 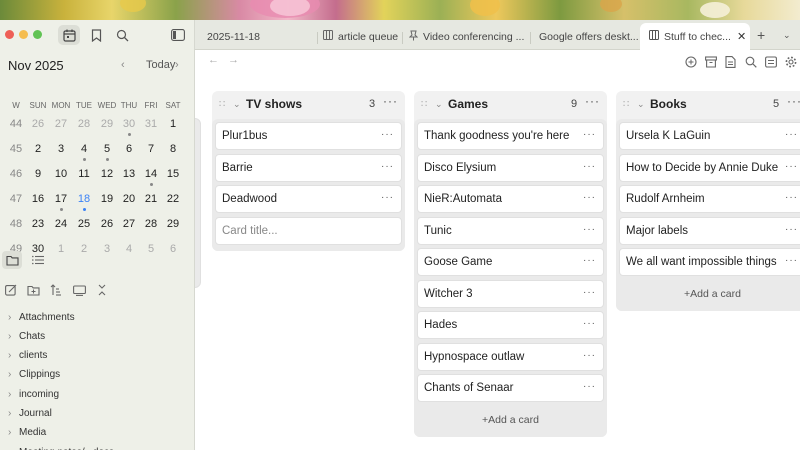 What do you see at coordinates (510, 388) in the screenshot?
I see `kanban-card: Chants of Senaar ···` at bounding box center [510, 388].